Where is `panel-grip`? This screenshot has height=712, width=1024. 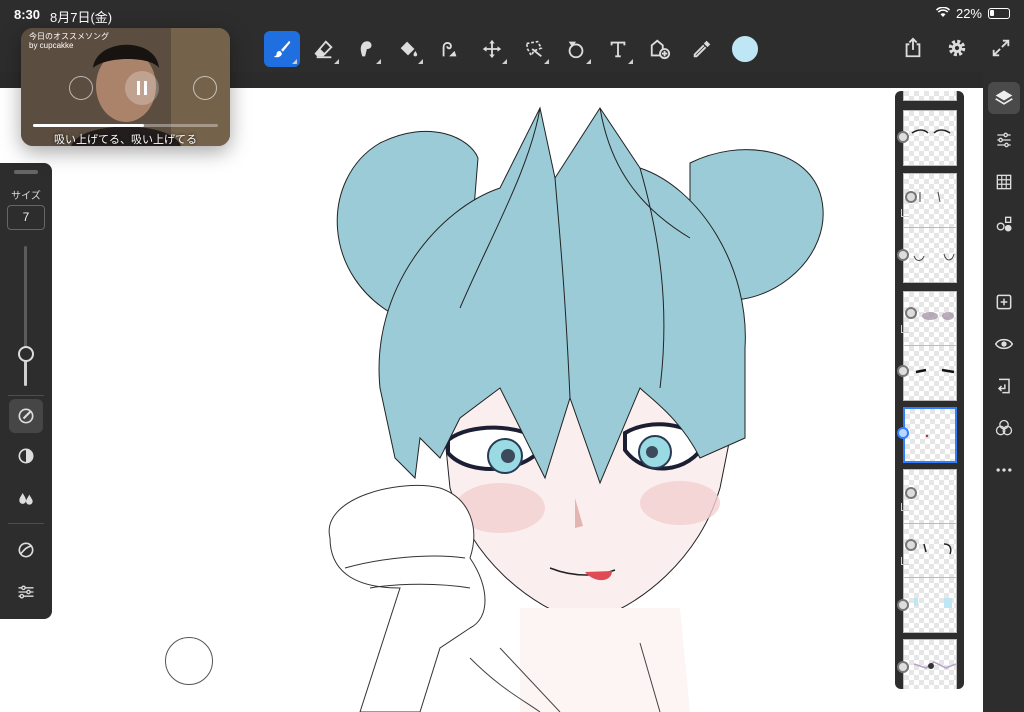 panel-grip is located at coordinates (26, 172).